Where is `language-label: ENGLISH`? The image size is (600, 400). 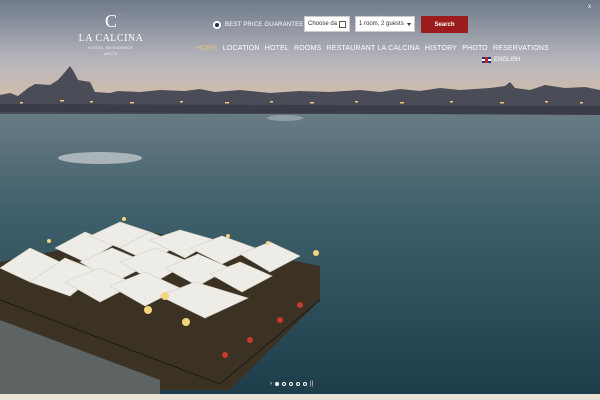 language-label: ENGLISH is located at coordinates (507, 60).